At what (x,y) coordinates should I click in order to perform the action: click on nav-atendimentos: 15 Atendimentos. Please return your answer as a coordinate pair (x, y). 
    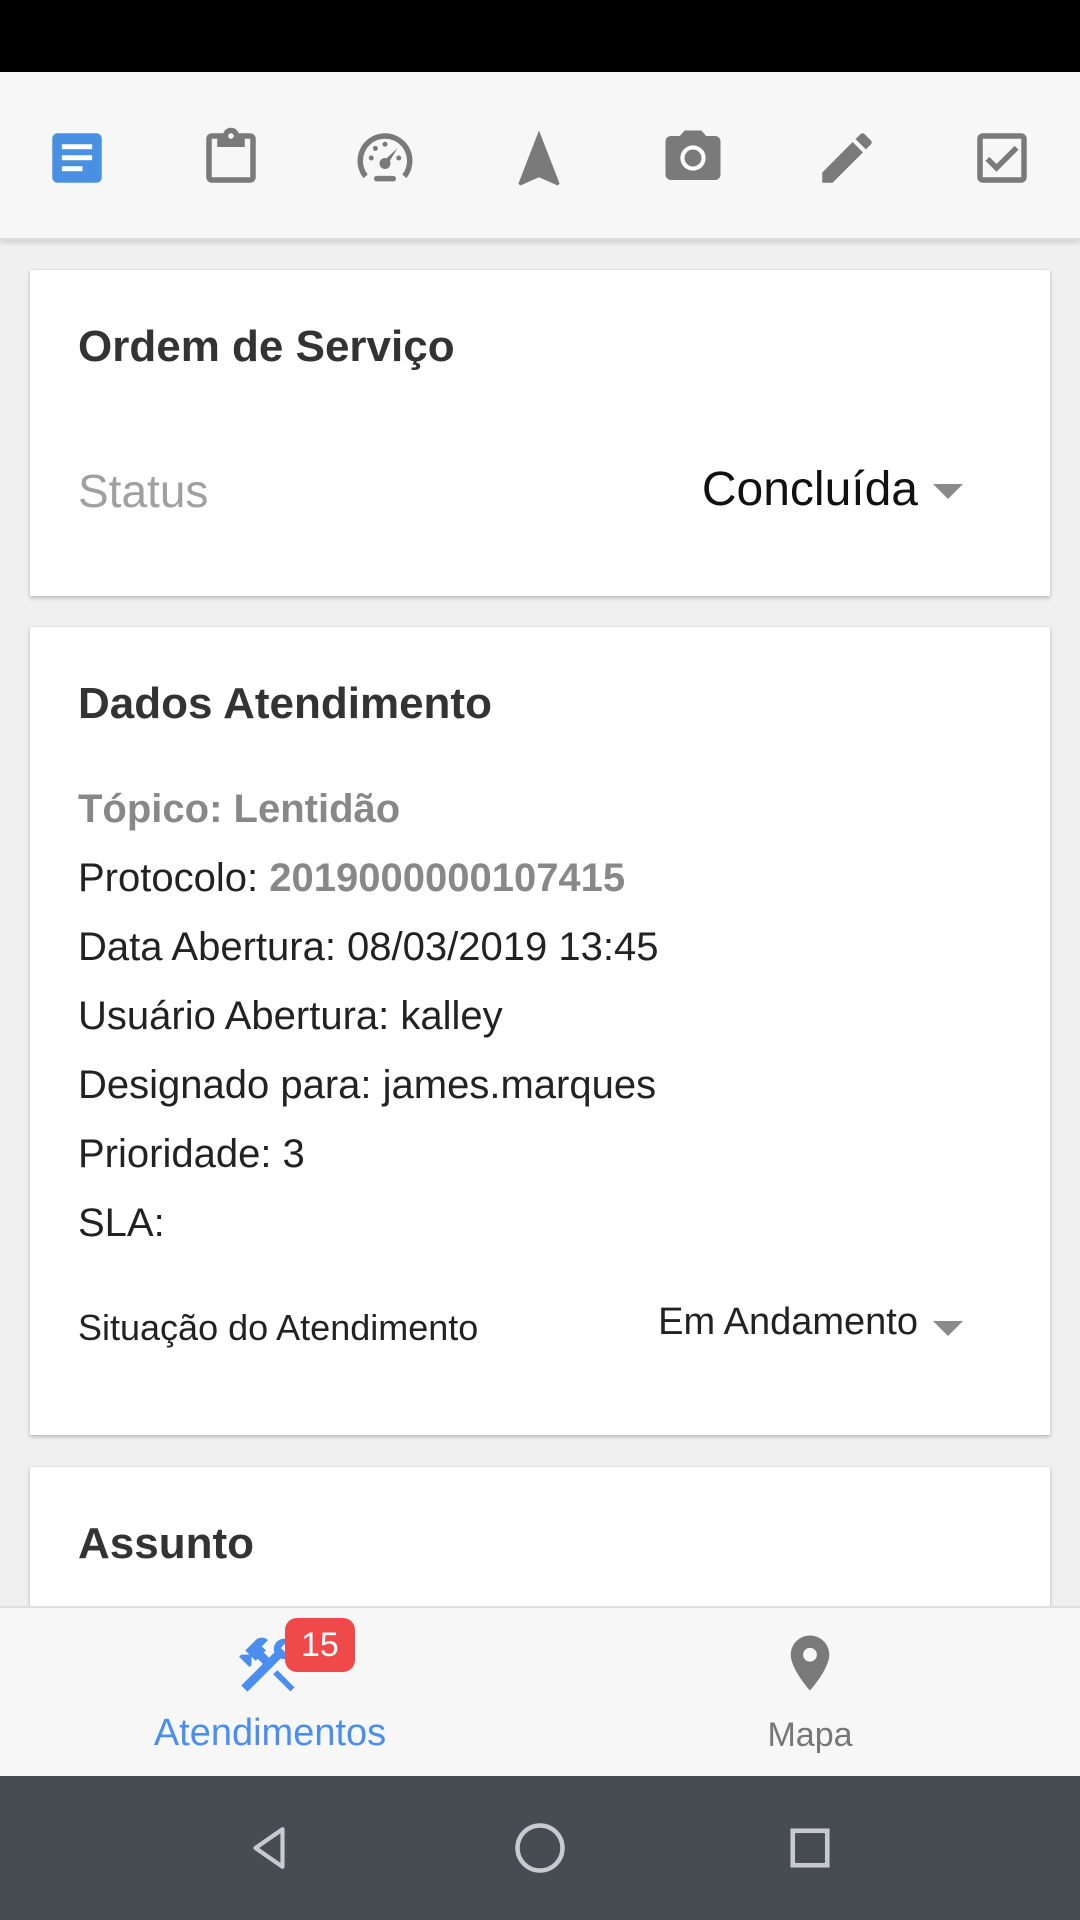
    Looking at the image, I should click on (270, 1693).